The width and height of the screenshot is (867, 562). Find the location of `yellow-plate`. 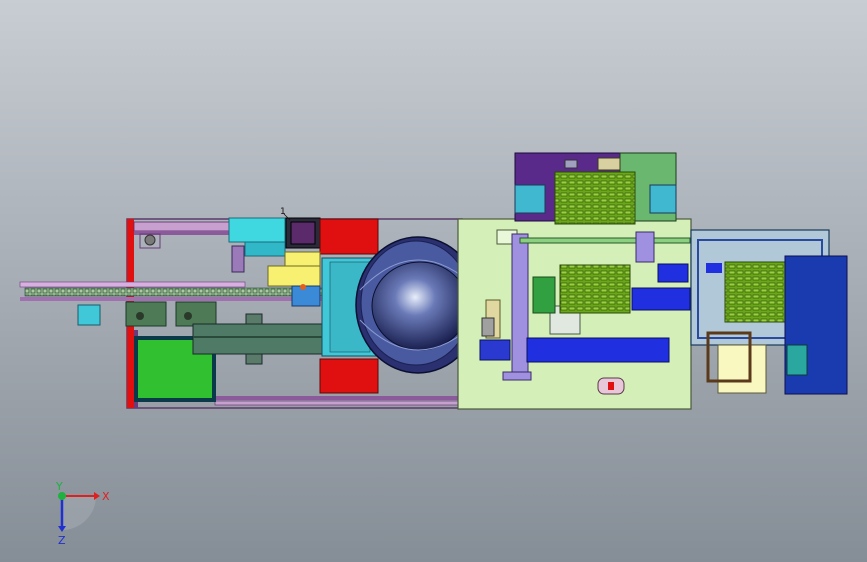

yellow-plate is located at coordinates (742, 369).